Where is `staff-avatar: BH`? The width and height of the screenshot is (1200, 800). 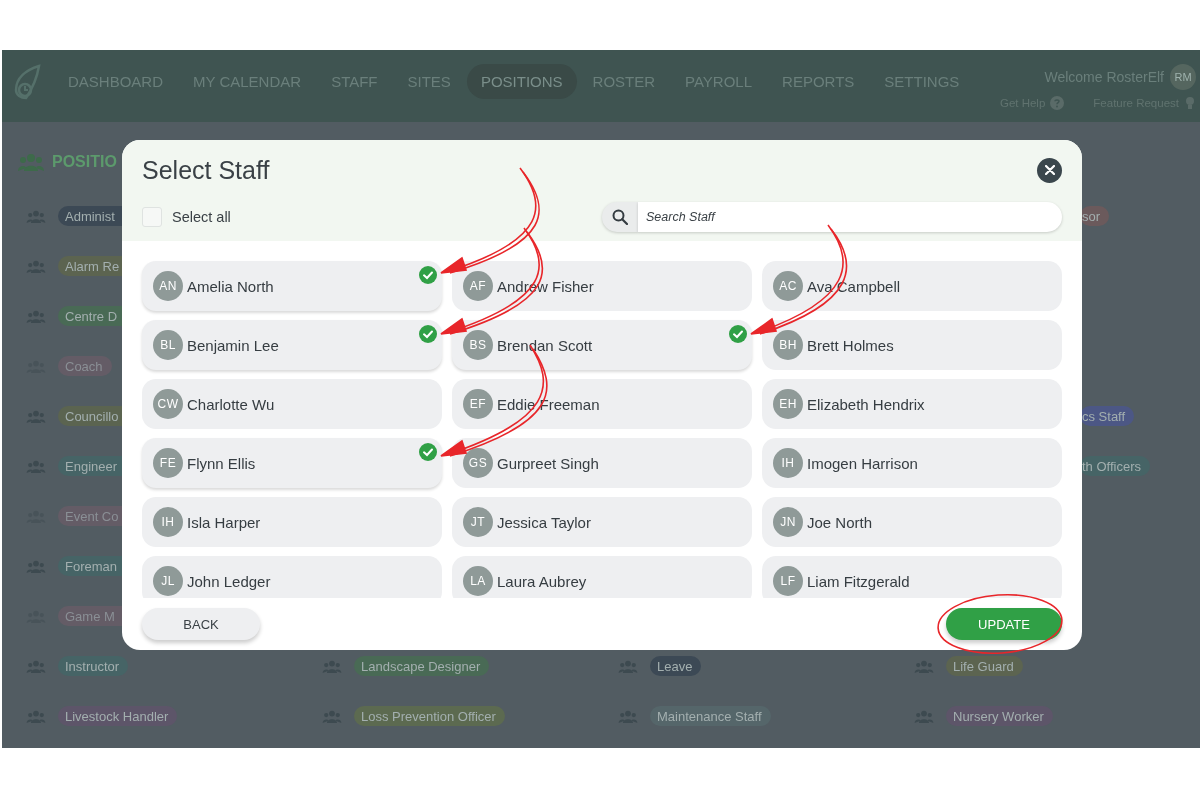 staff-avatar: BH is located at coordinates (788, 345).